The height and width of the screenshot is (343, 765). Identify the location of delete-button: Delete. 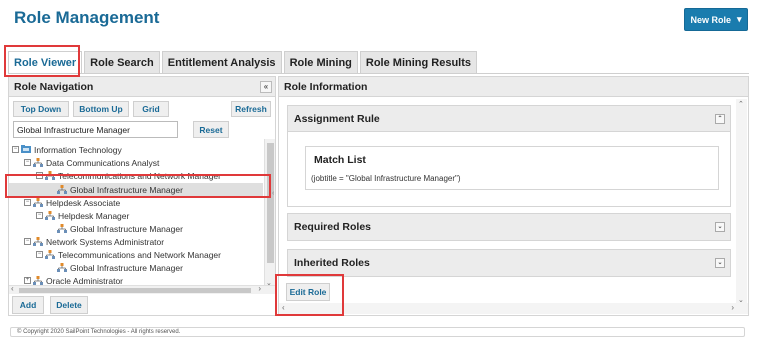
(69, 305).